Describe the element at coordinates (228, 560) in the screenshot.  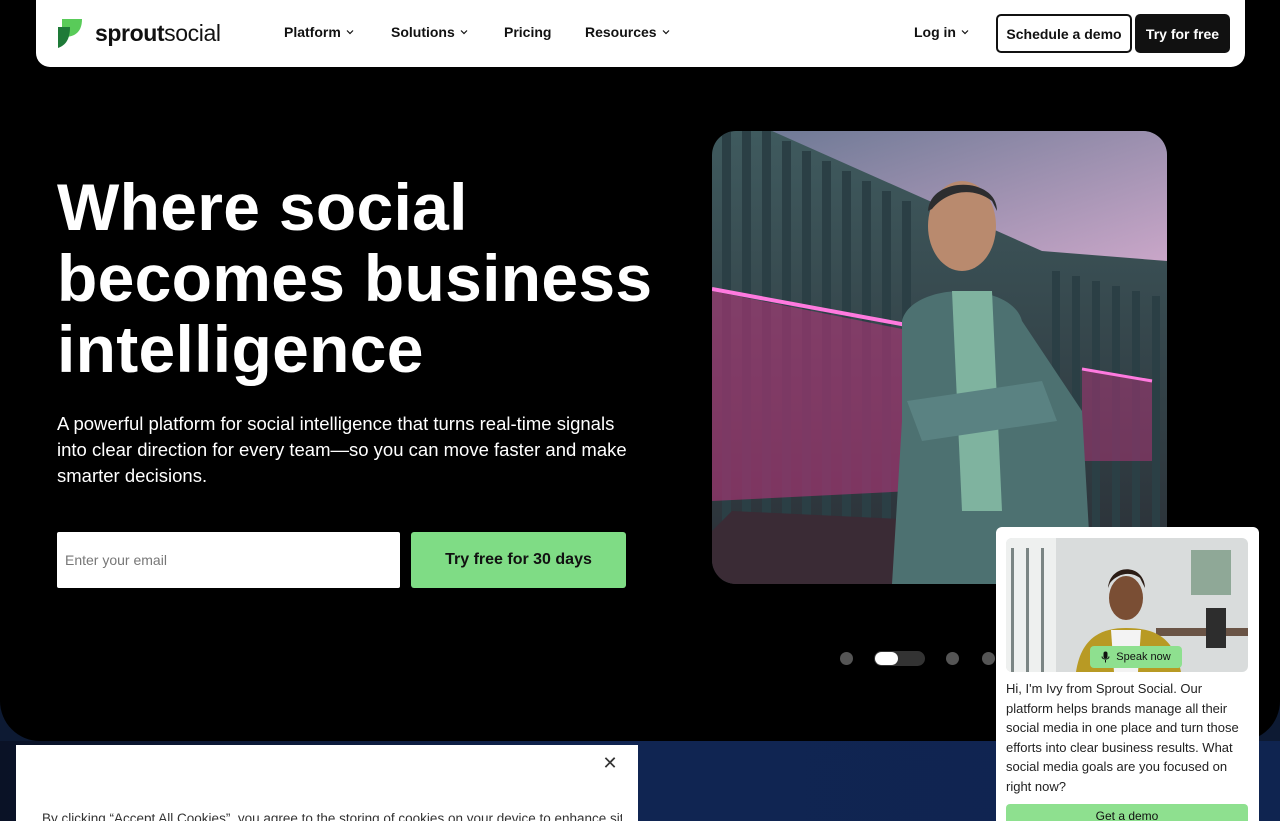
I see `email-input` at that location.